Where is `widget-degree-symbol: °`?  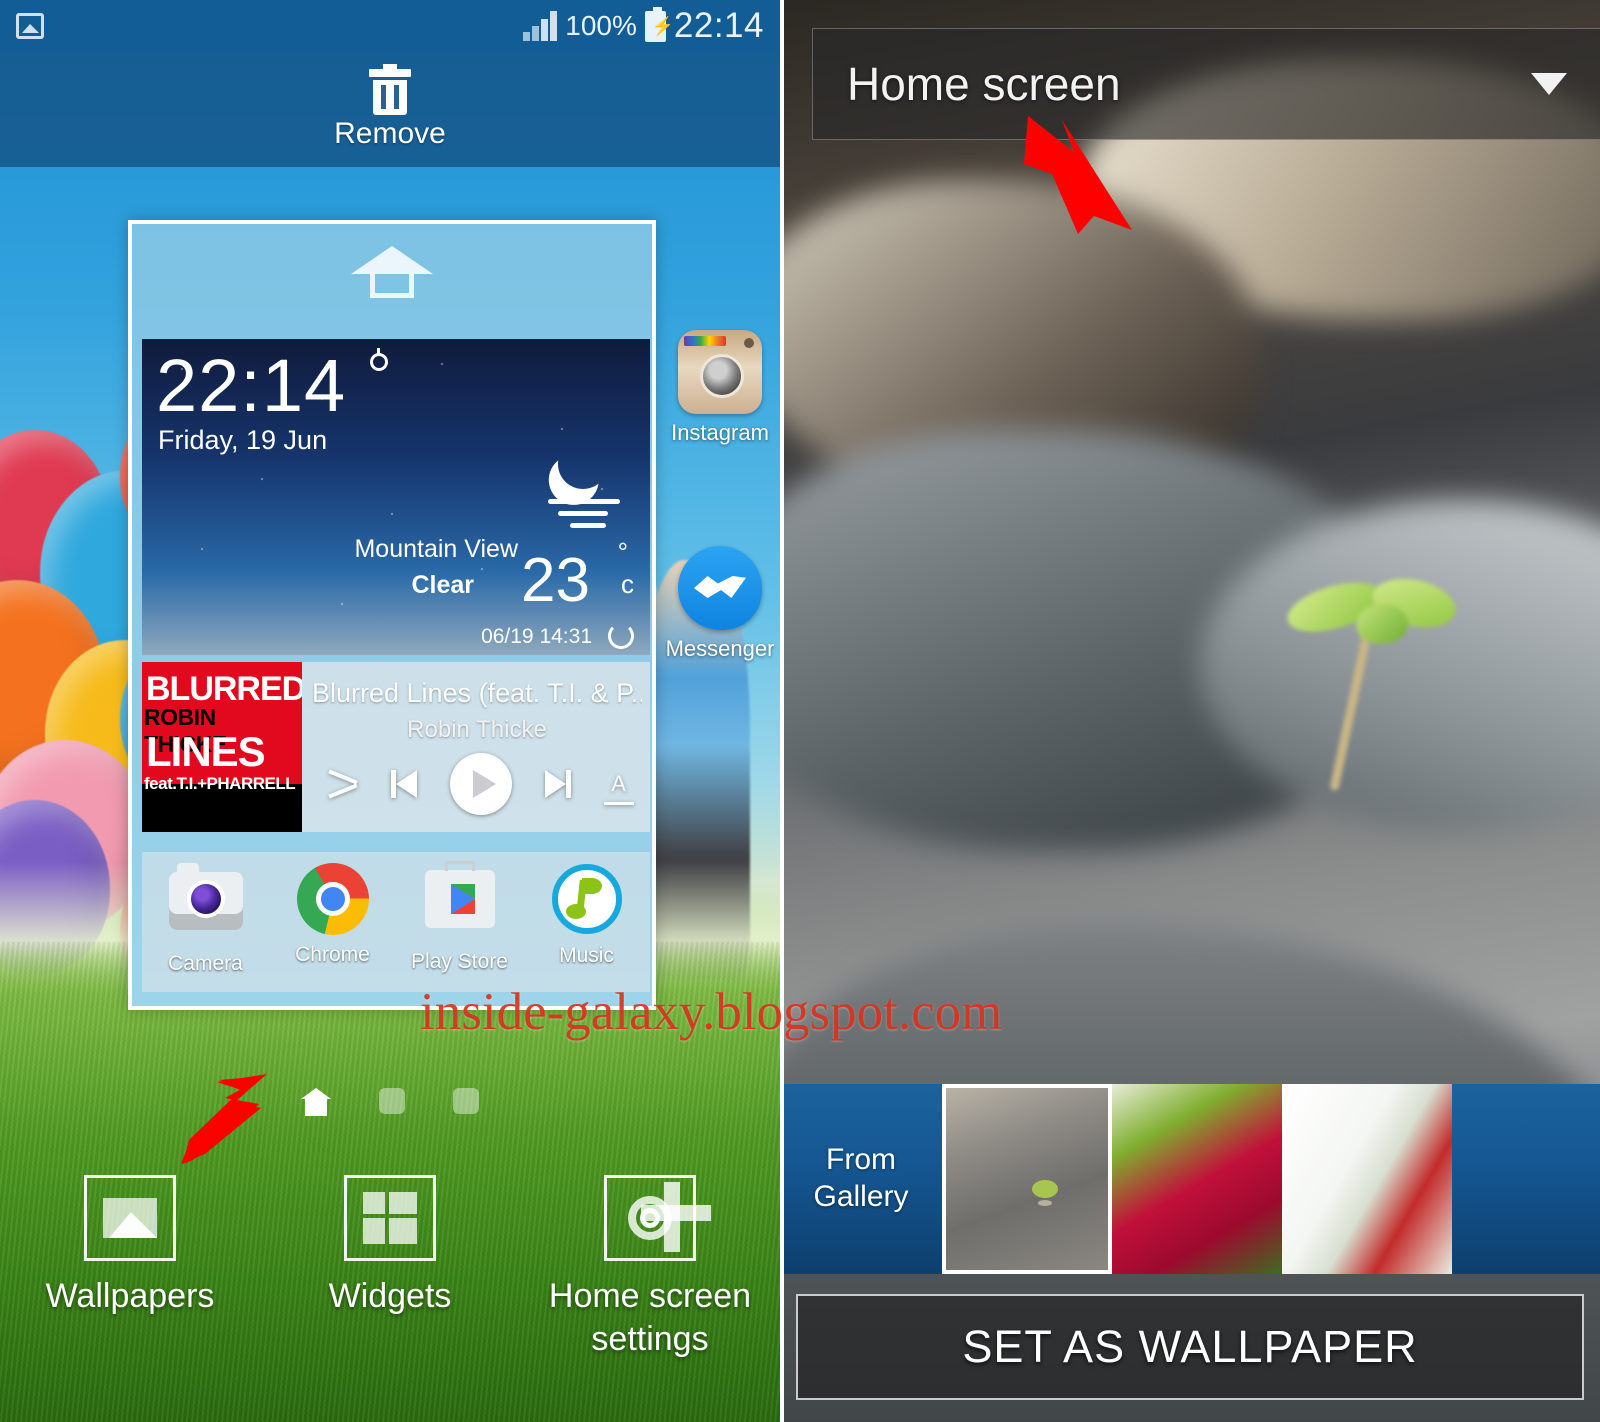 widget-degree-symbol: ° is located at coordinates (622, 552).